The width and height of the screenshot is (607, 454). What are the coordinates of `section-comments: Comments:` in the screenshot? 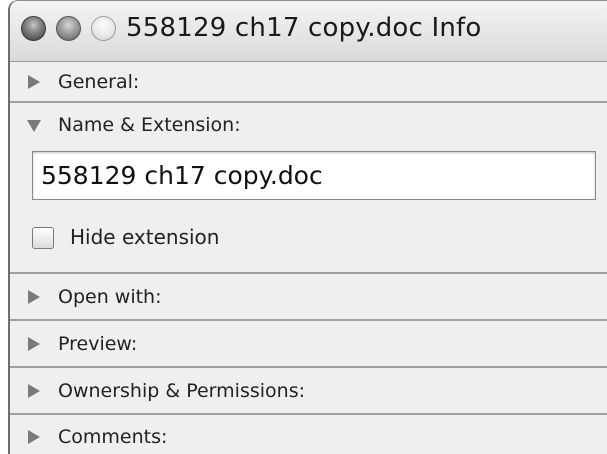 It's located at (308, 434).